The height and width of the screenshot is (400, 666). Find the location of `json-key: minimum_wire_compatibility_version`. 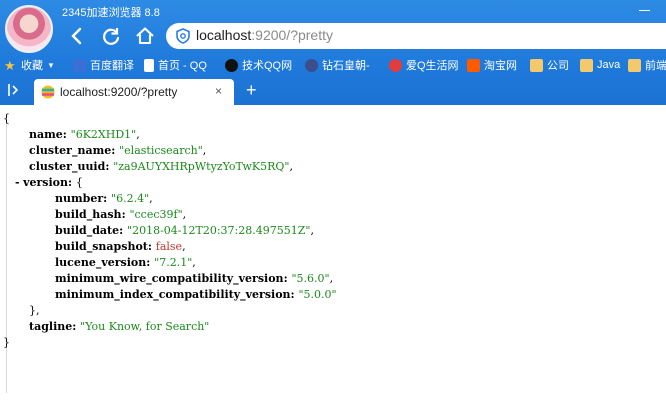

json-key: minimum_wire_compatibility_version is located at coordinates (169, 278).